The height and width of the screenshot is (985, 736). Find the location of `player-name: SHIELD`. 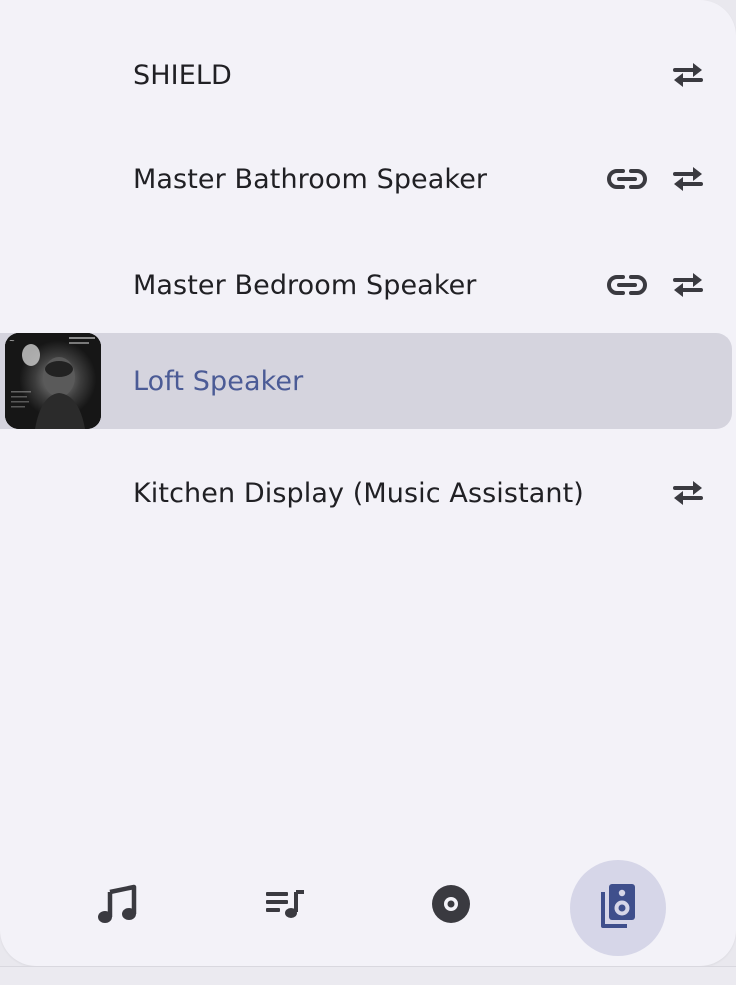

player-name: SHIELD is located at coordinates (182, 75).